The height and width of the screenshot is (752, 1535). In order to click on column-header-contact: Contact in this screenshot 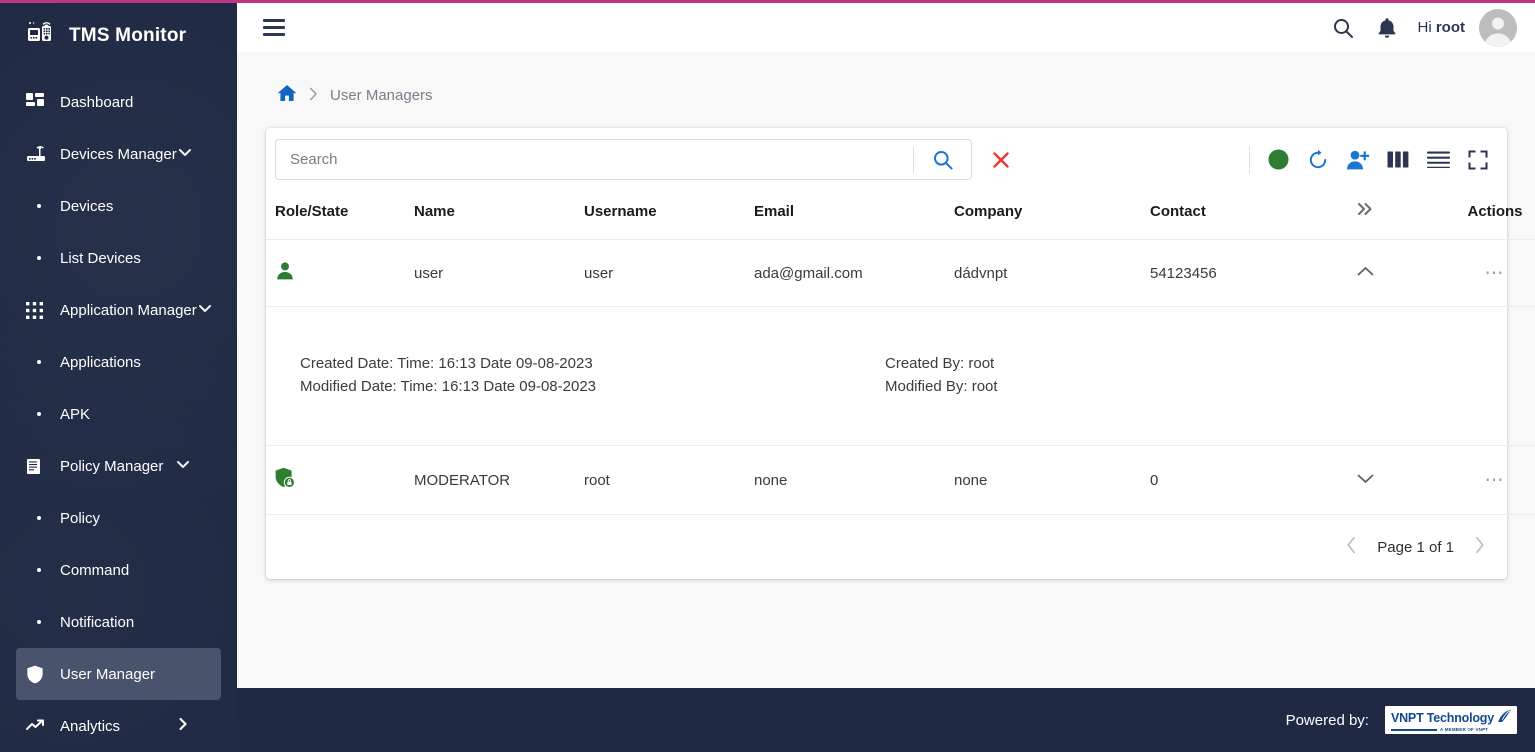, I will do `click(1230, 215)`.